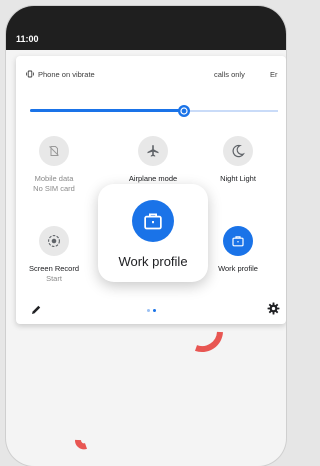  Describe the element at coordinates (274, 74) in the screenshot. I see `truncated-status-label: Er` at that location.